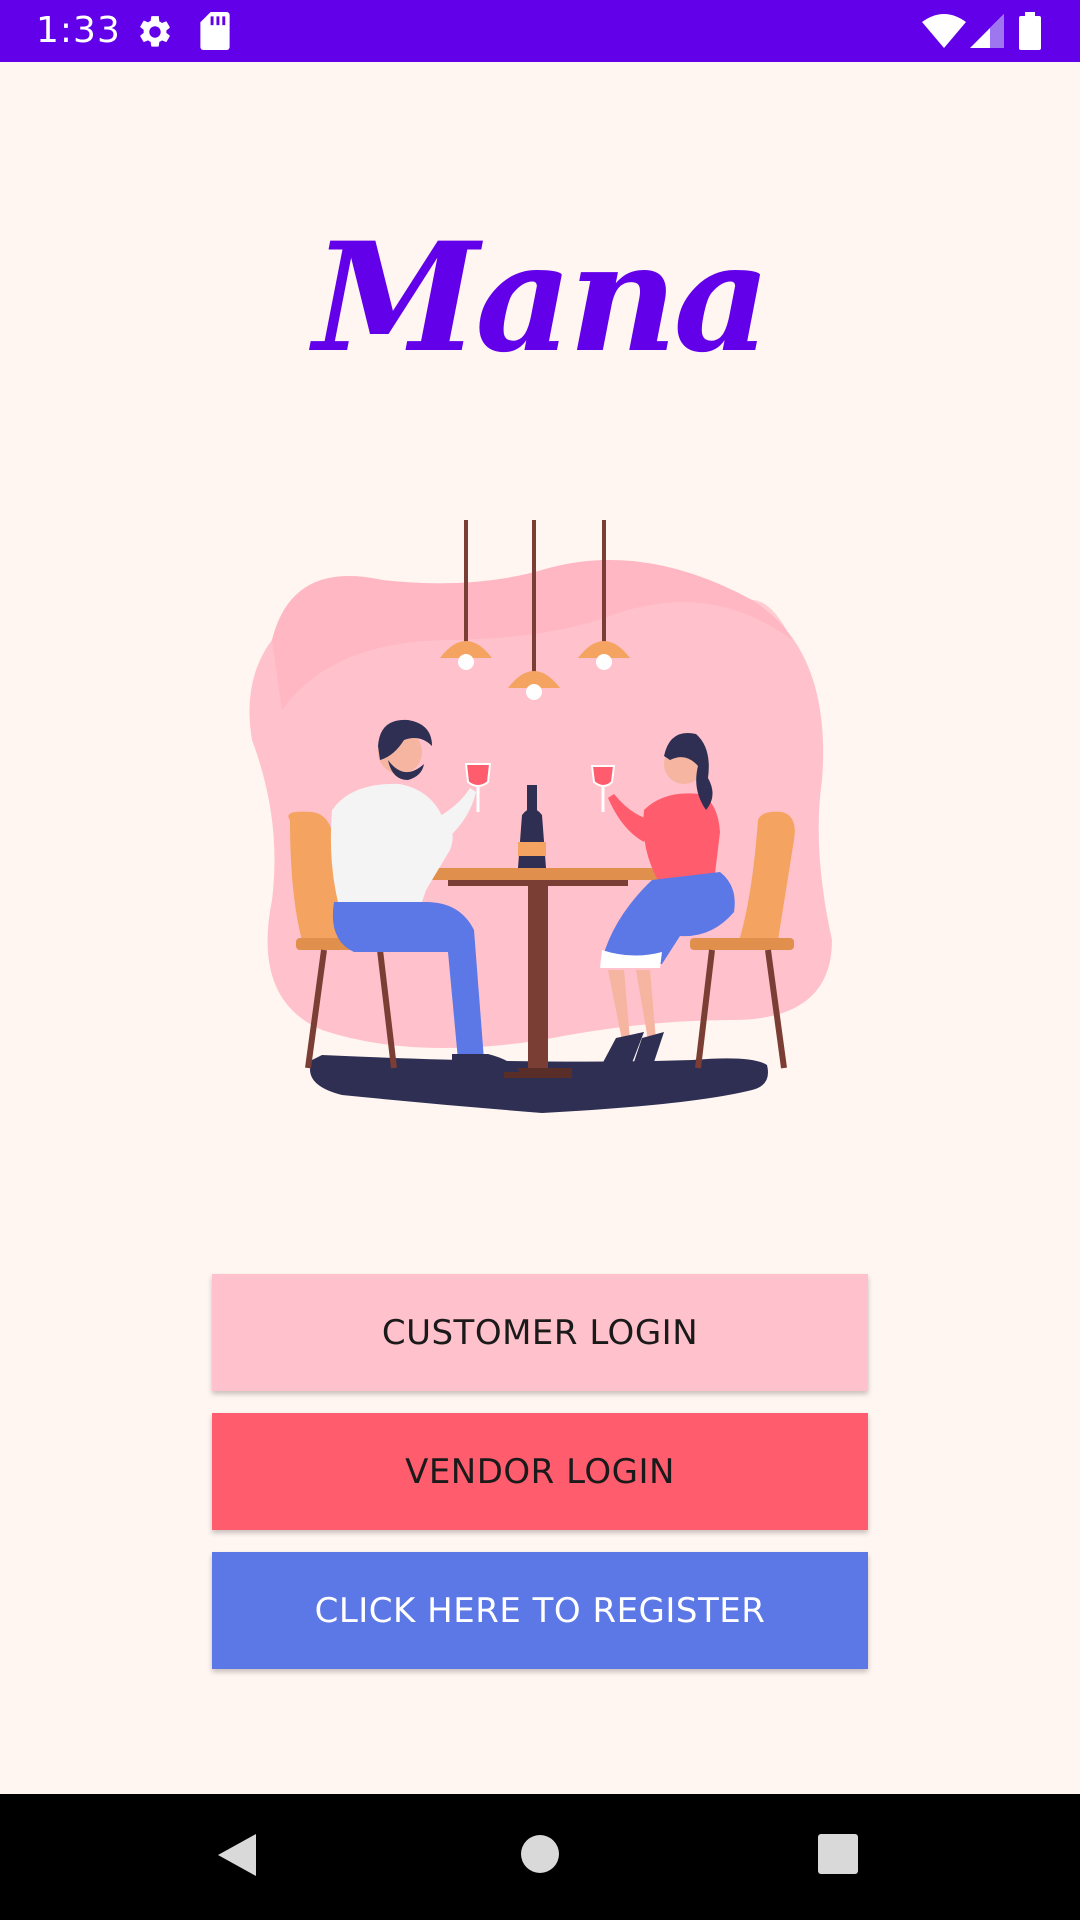 This screenshot has width=1080, height=1920. What do you see at coordinates (987, 31) in the screenshot?
I see `signal-icon` at bounding box center [987, 31].